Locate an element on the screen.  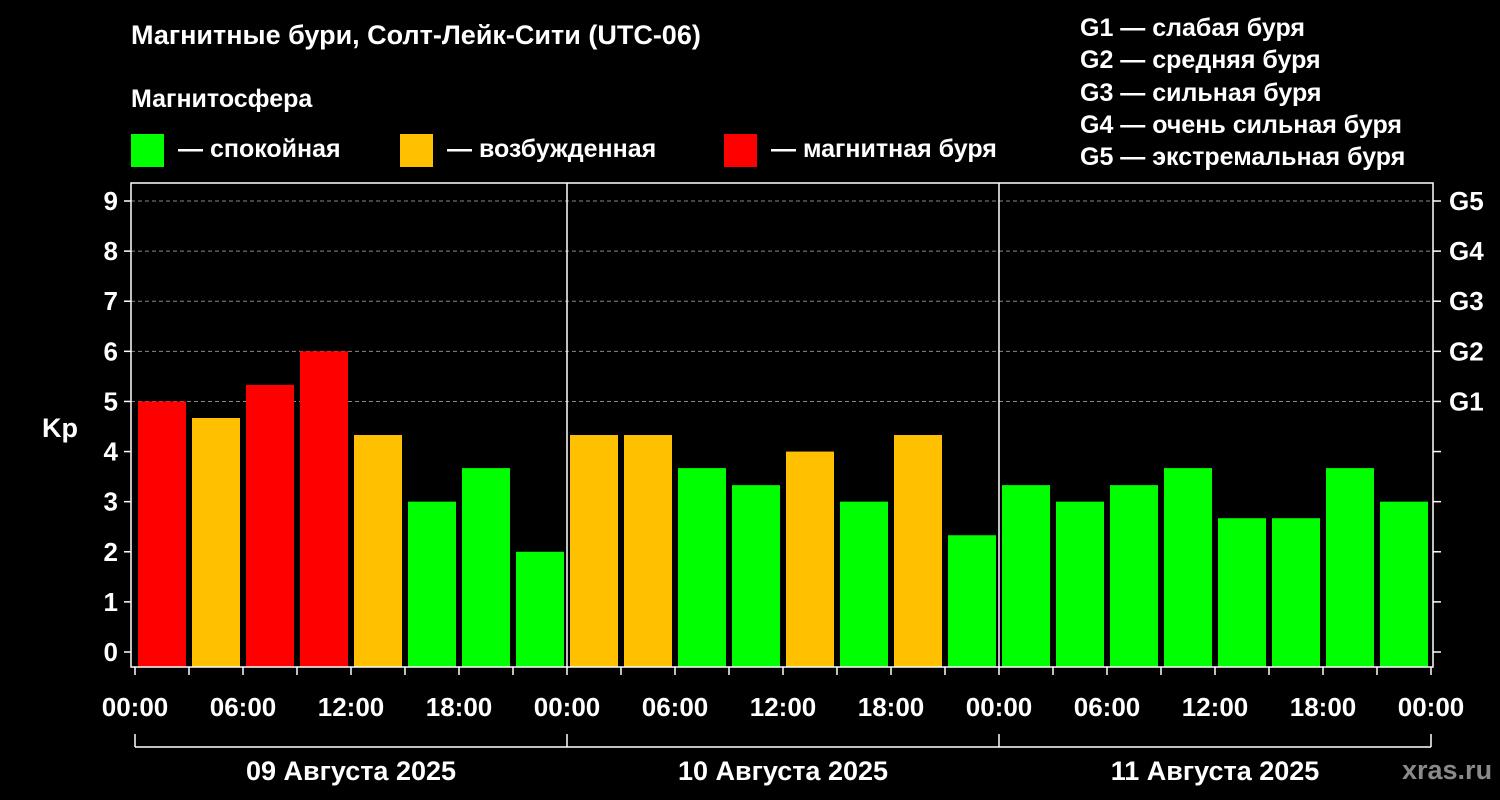
g-level-label: G4 is located at coordinates (1466, 251).